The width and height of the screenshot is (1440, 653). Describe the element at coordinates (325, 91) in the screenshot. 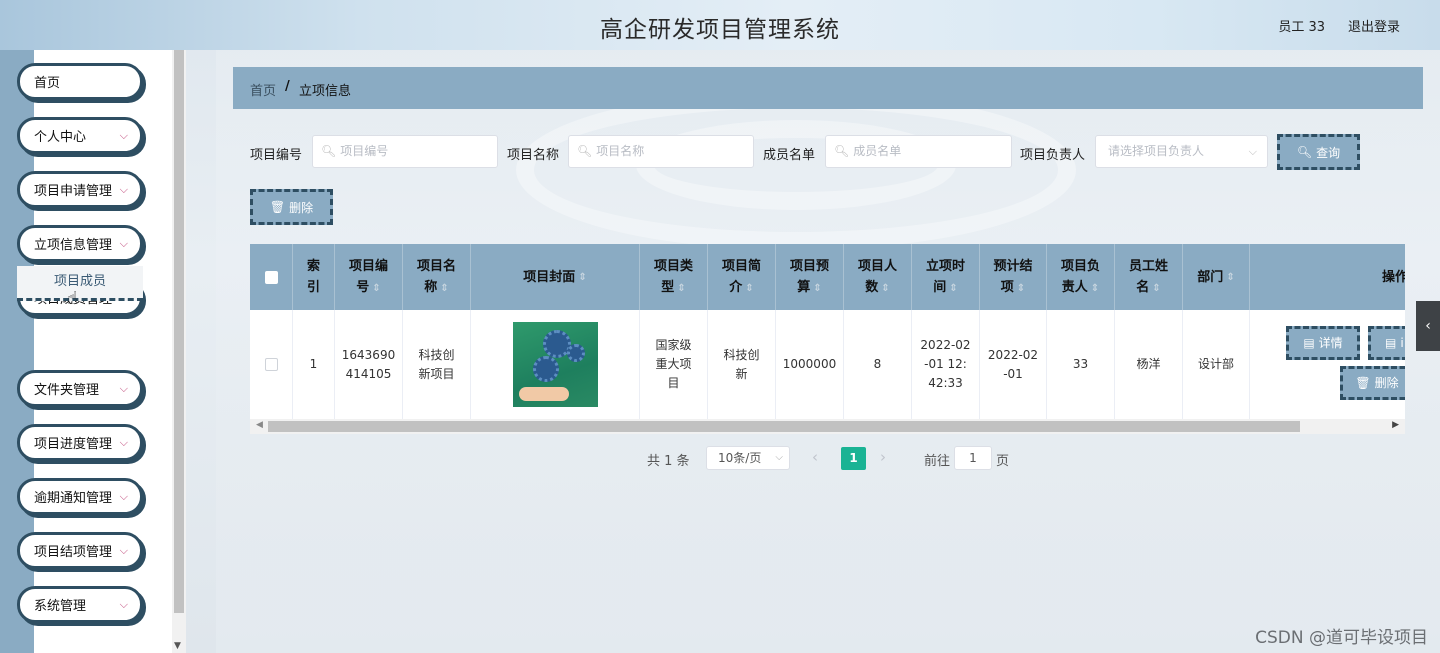

I see `breadcrumb-current: 立项信息` at that location.